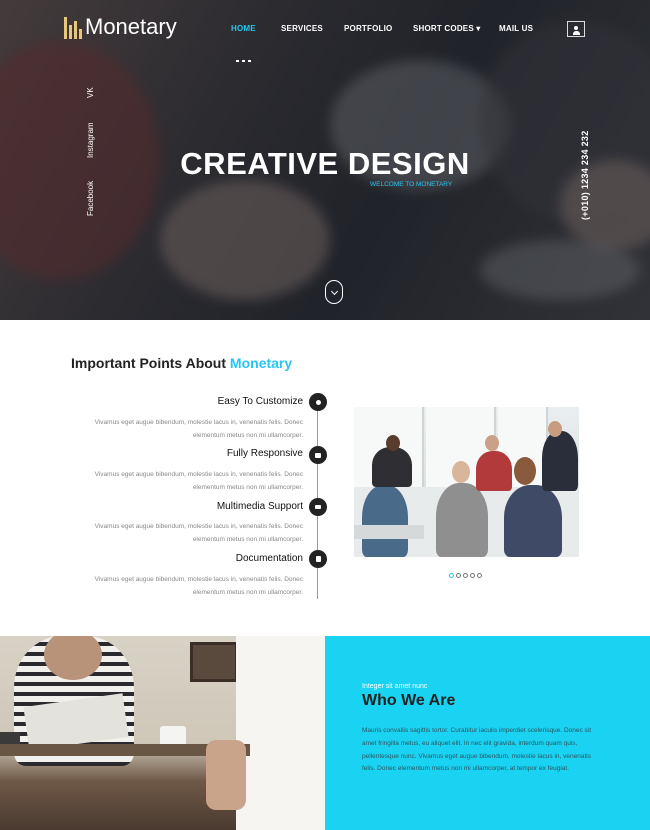 This screenshot has height=830, width=650. I want to click on carousel-dots, so click(465, 575).